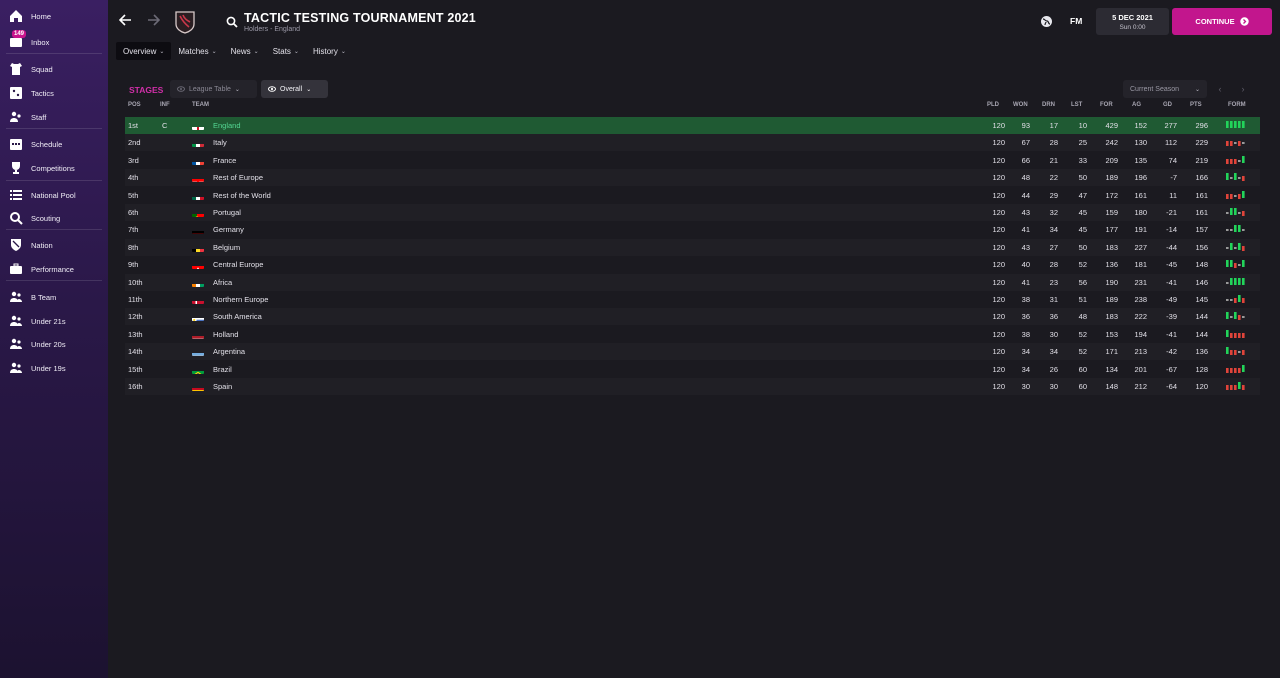 The height and width of the screenshot is (678, 1280). I want to click on team-name: France, so click(224, 160).